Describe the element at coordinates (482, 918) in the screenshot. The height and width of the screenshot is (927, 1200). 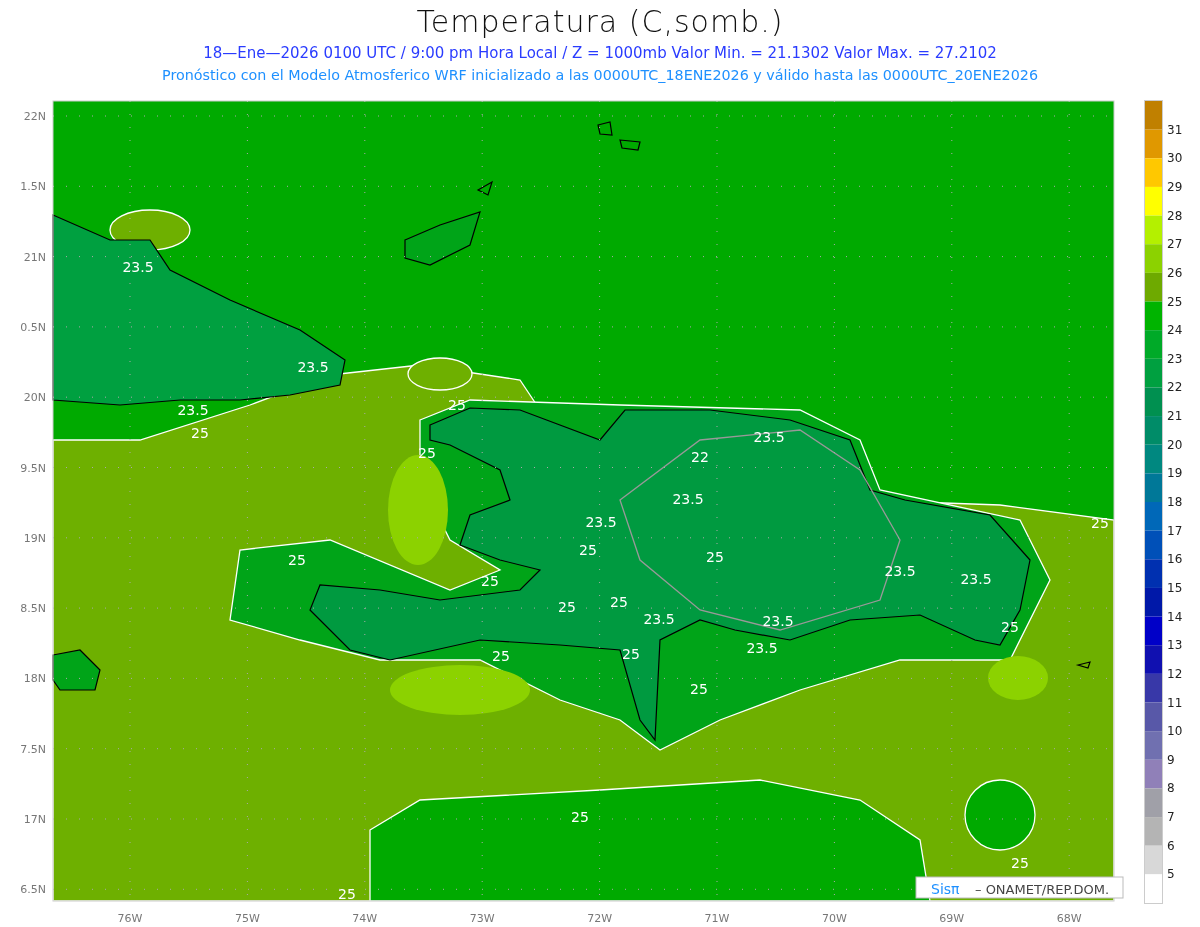
I see `longitude-label: 73W` at that location.